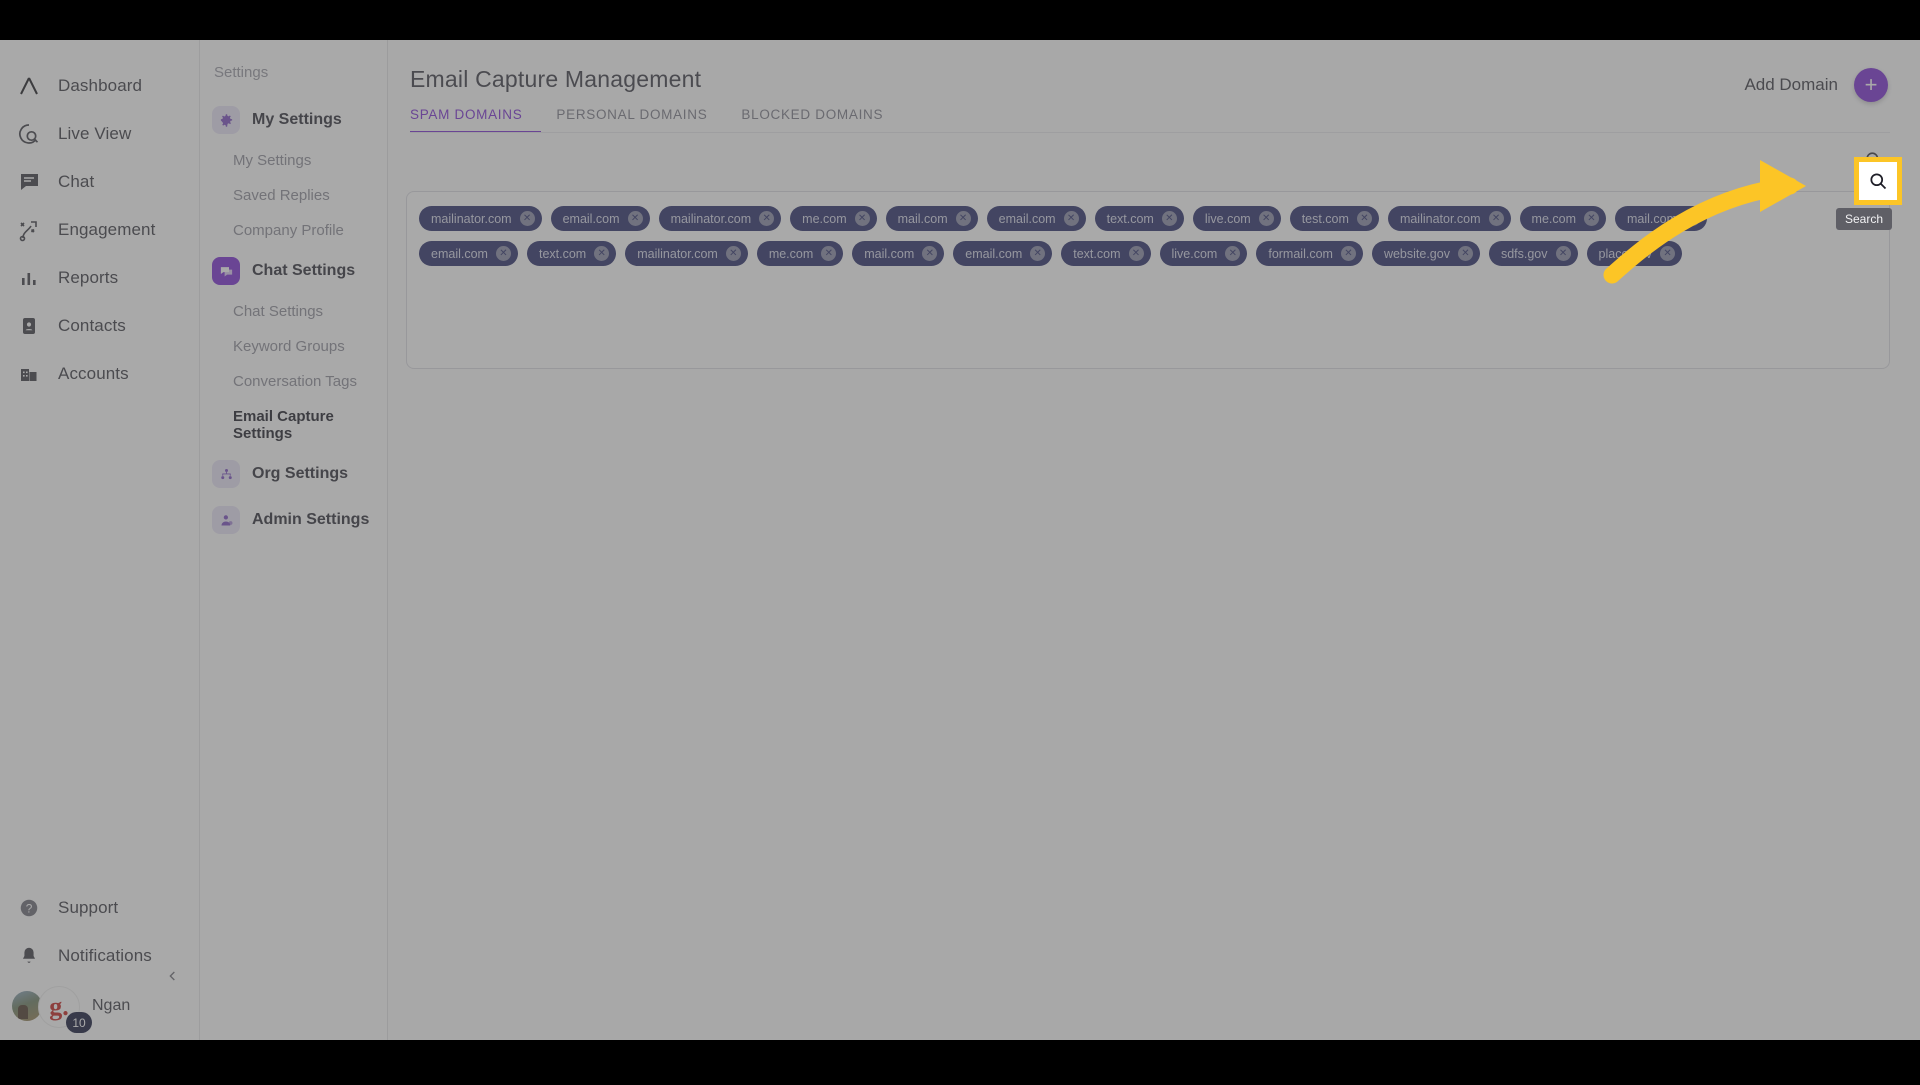 Image resolution: width=1920 pixels, height=1085 pixels. I want to click on sidebar-item-label: Live View, so click(95, 133).